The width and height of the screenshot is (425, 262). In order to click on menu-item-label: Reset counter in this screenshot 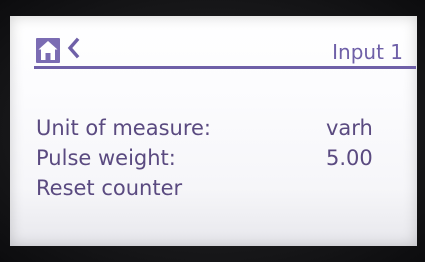, I will do `click(109, 188)`.